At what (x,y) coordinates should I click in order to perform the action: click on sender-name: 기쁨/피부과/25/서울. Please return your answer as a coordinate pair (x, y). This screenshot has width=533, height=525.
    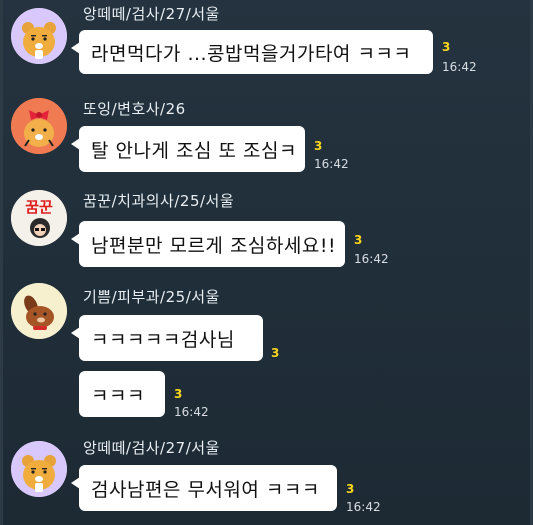
    Looking at the image, I should click on (151, 297).